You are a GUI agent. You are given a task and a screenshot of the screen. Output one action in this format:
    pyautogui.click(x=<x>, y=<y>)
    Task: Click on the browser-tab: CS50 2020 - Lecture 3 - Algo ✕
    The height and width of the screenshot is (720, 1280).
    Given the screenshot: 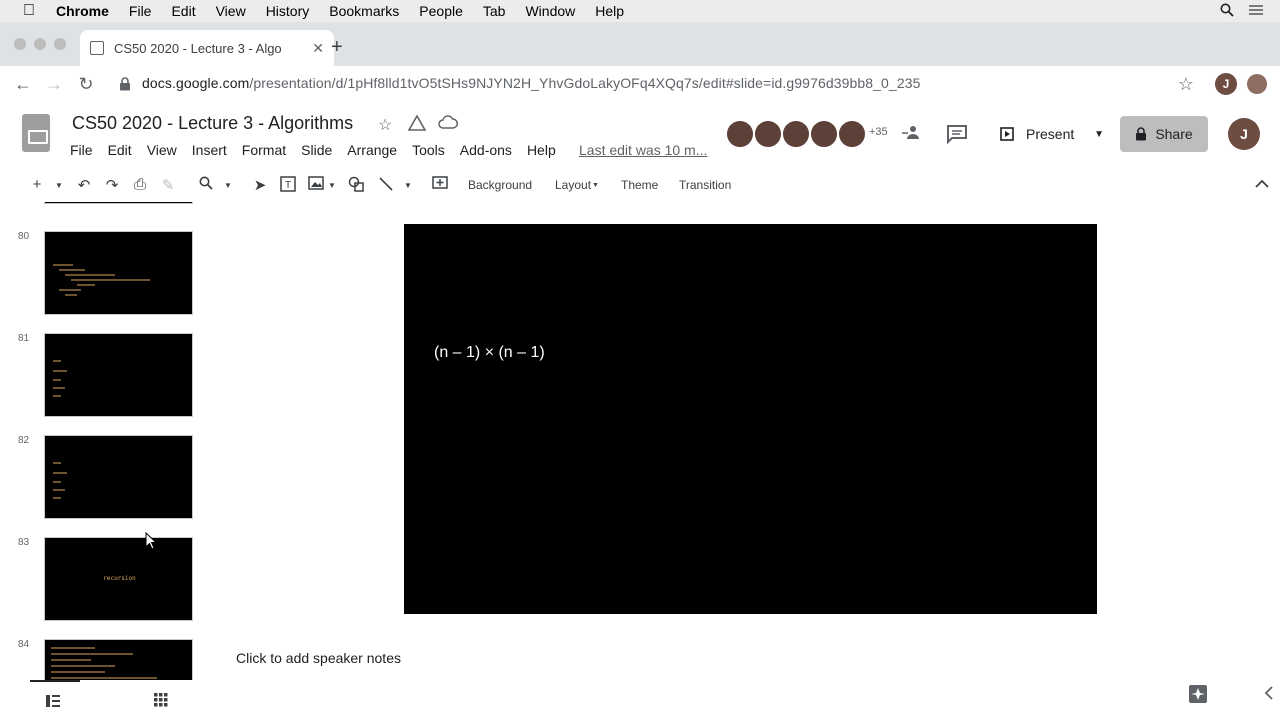 What is the action you would take?
    pyautogui.click(x=207, y=48)
    